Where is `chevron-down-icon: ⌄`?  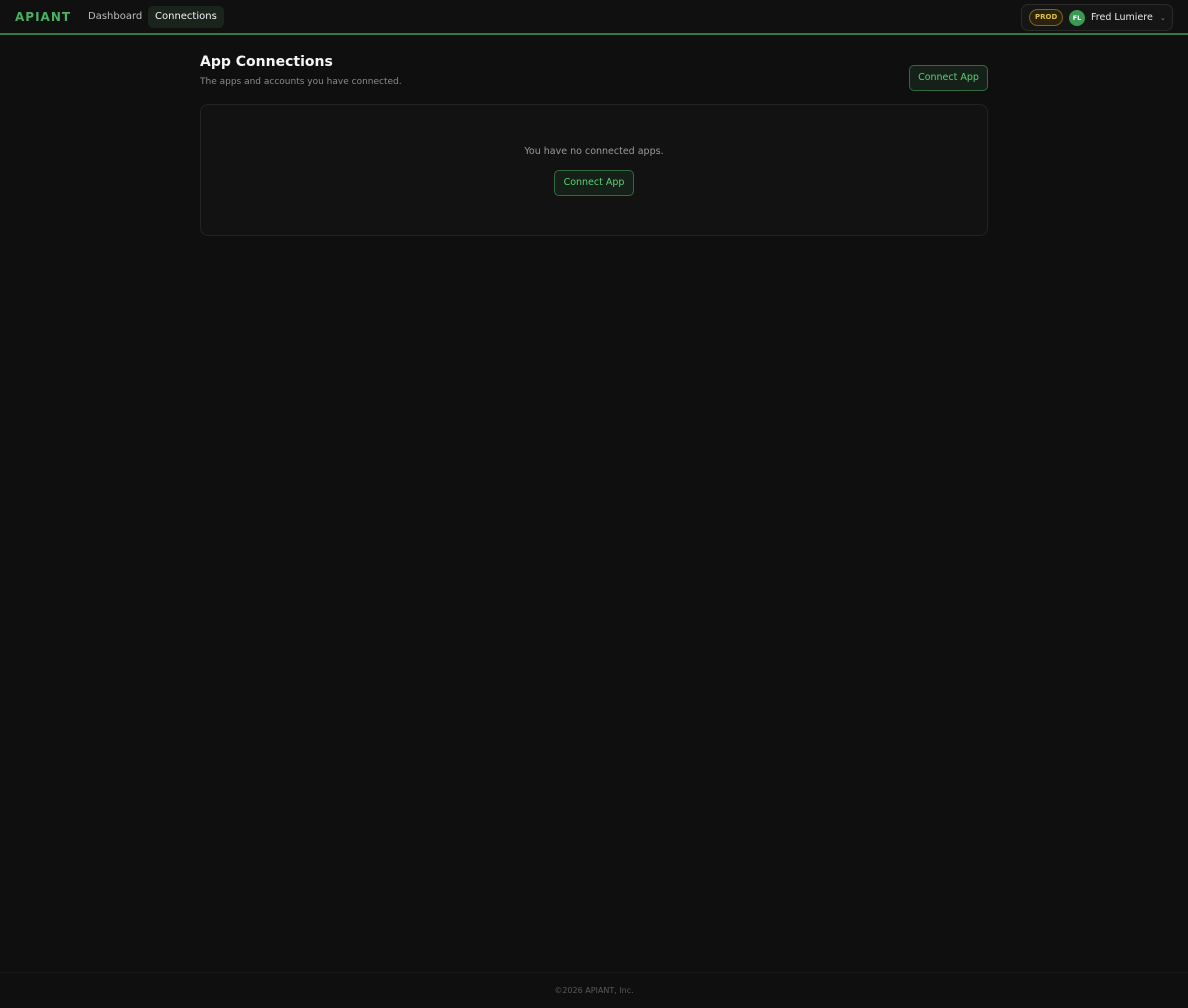 chevron-down-icon: ⌄ is located at coordinates (1163, 18).